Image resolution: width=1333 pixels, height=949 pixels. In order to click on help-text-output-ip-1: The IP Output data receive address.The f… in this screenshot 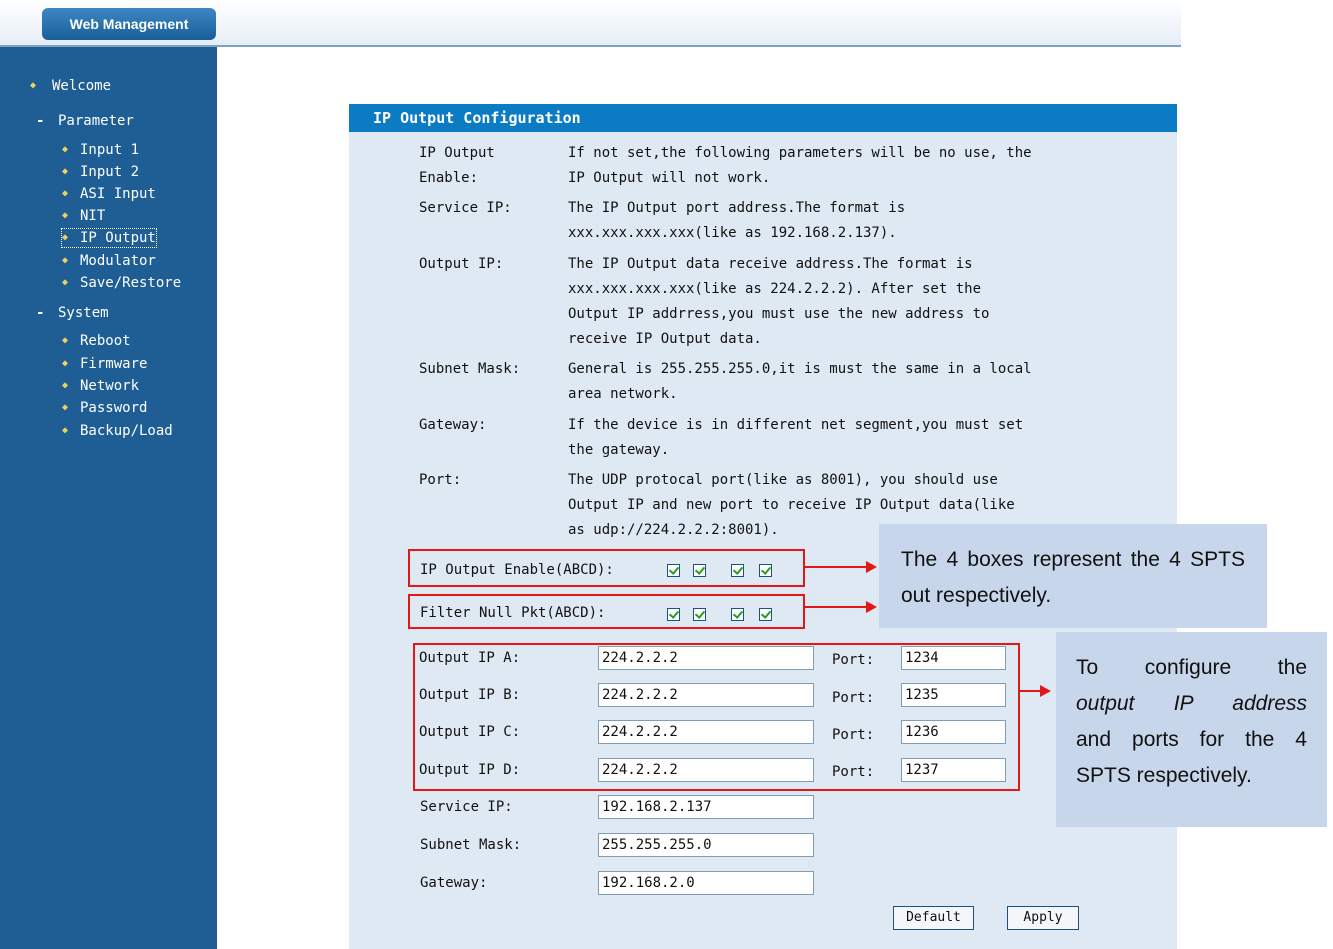, I will do `click(770, 264)`.